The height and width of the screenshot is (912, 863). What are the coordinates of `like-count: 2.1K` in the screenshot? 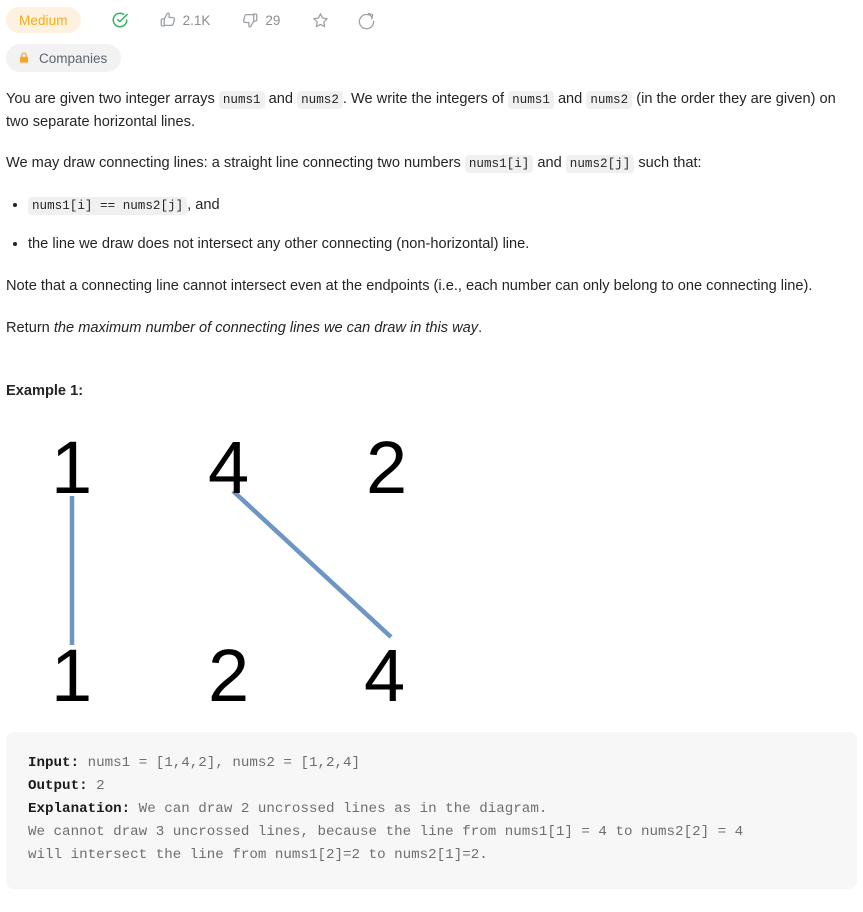 It's located at (196, 20).